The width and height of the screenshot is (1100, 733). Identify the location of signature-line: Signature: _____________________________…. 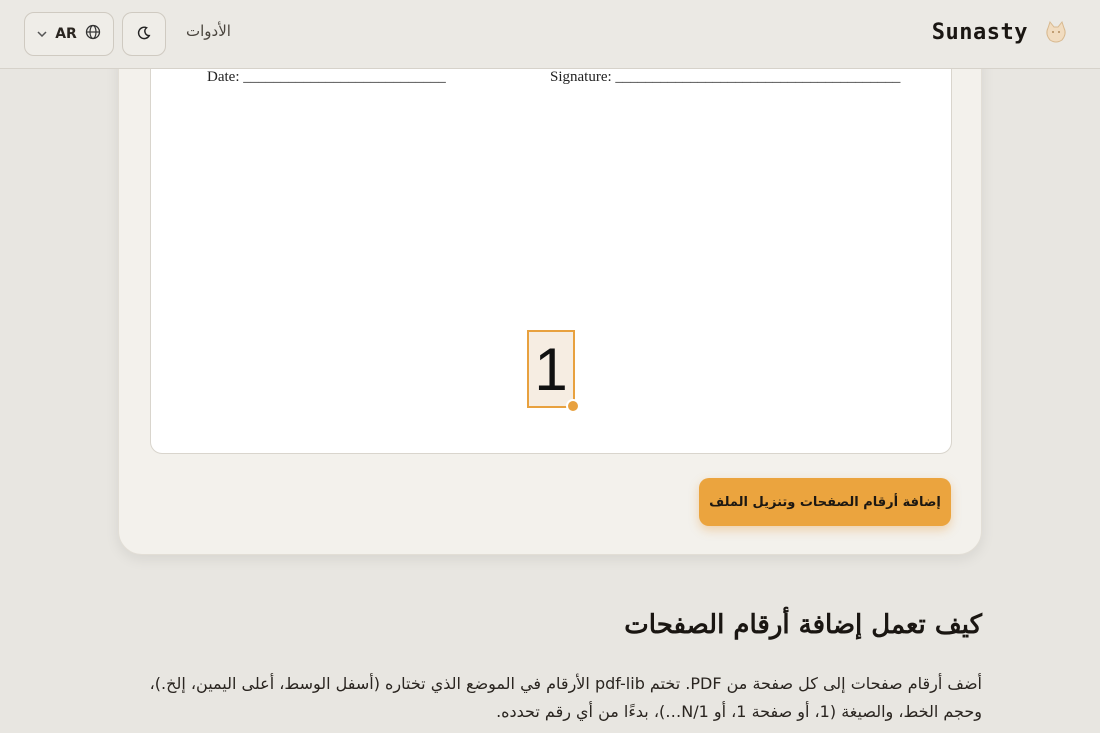
(725, 77).